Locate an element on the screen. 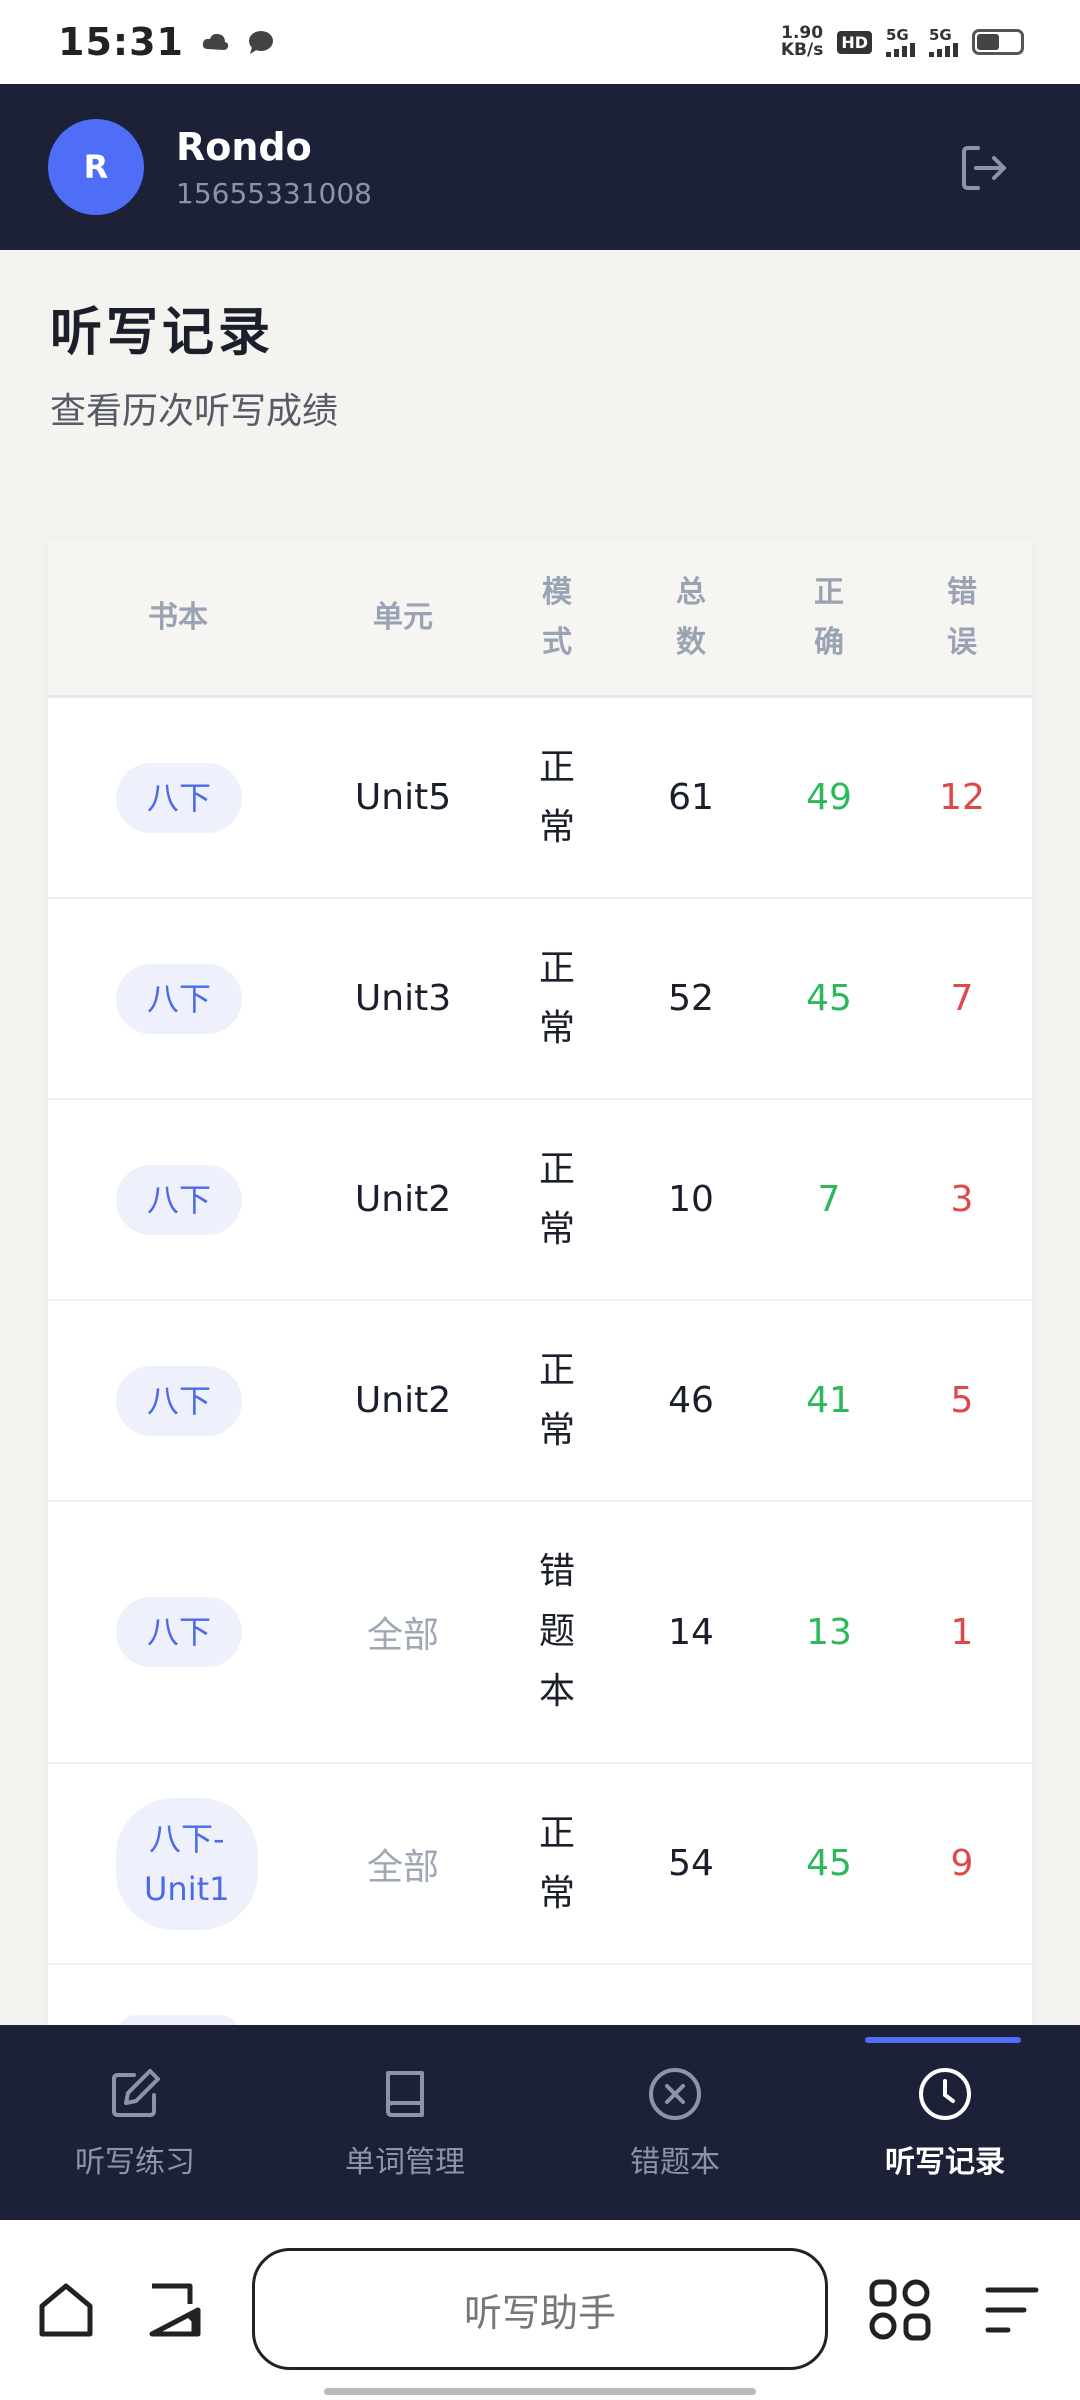 The image size is (1080, 2400). nav-word-management: 单词管理 is located at coordinates (405, 2122).